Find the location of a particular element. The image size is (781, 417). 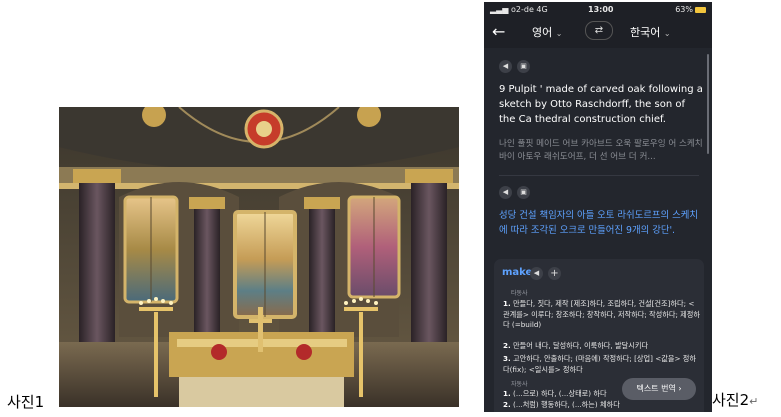

status-carrier: ▂▃▅ o2-de 4G is located at coordinates (519, 9).